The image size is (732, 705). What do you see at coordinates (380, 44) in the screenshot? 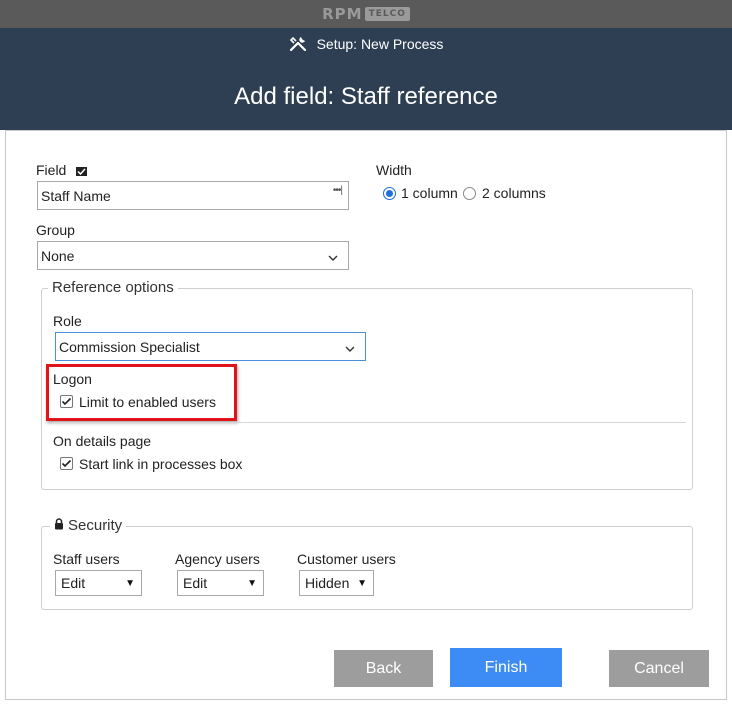
I see `breadcrumb-text: Setup: New Process` at bounding box center [380, 44].